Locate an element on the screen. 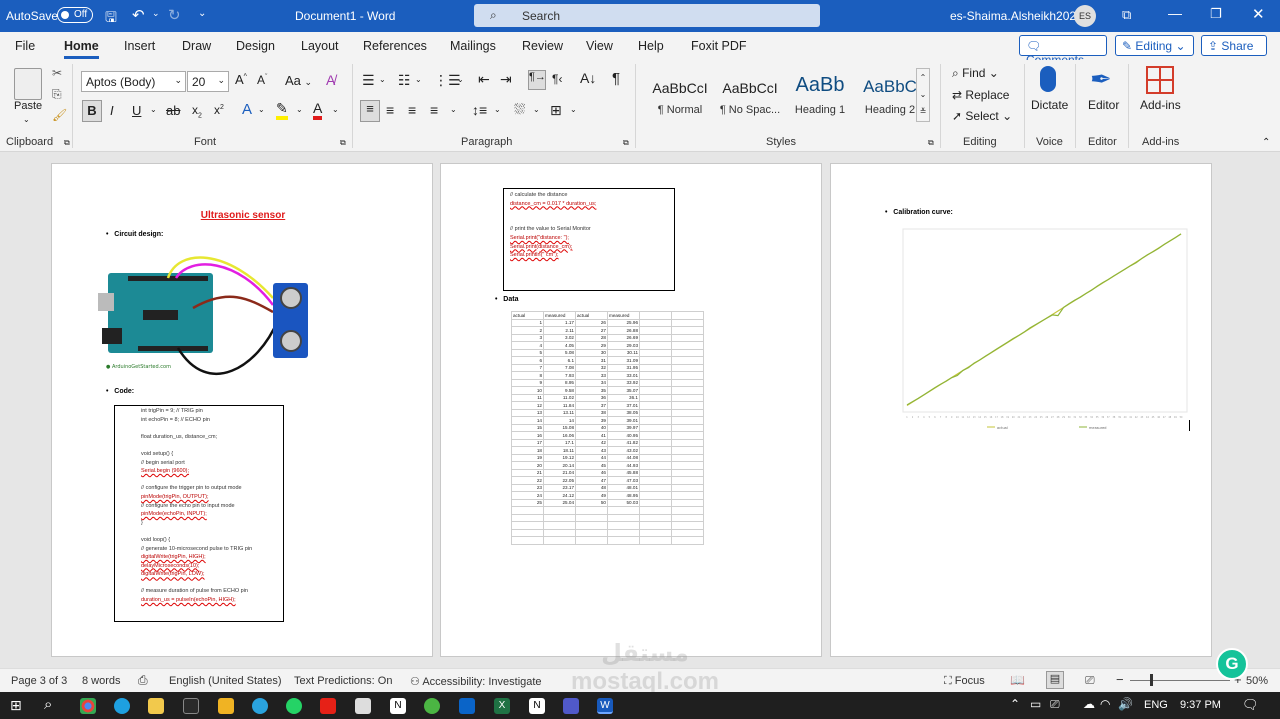 The image size is (1280, 719). file-explorer-icon is located at coordinates (156, 706).